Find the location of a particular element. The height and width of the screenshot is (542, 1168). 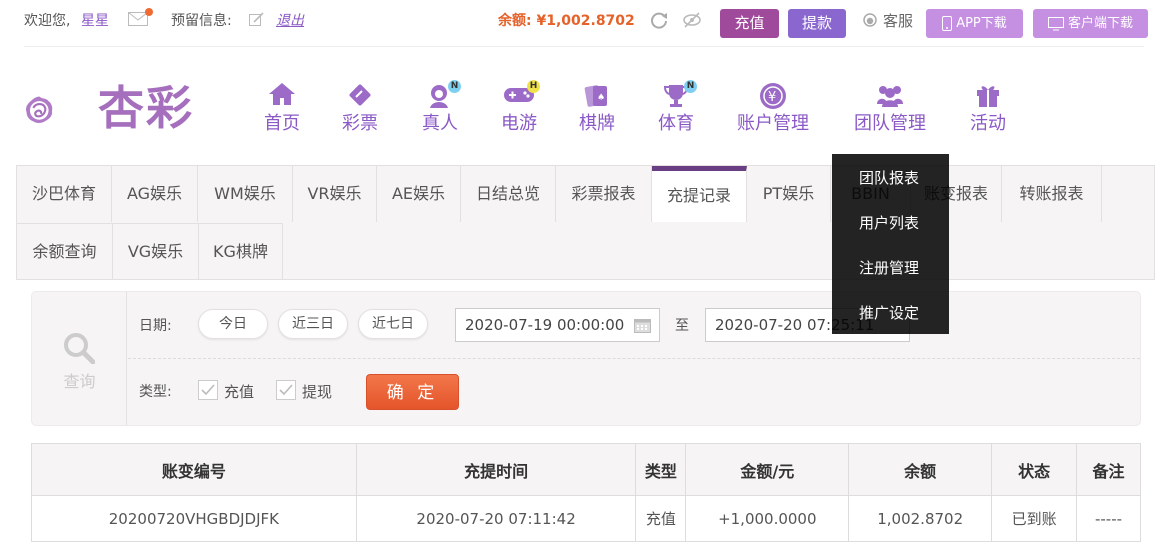

col-header: 金额/元 is located at coordinates (767, 469).